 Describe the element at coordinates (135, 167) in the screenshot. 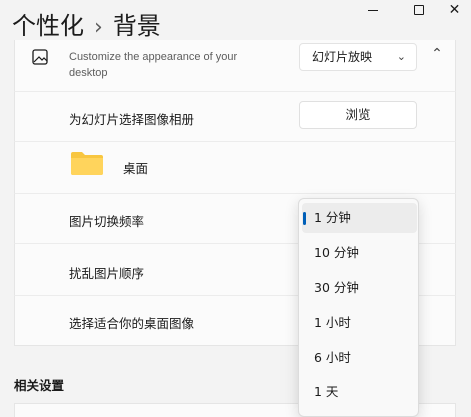

I see `folder-label: 桌面` at that location.